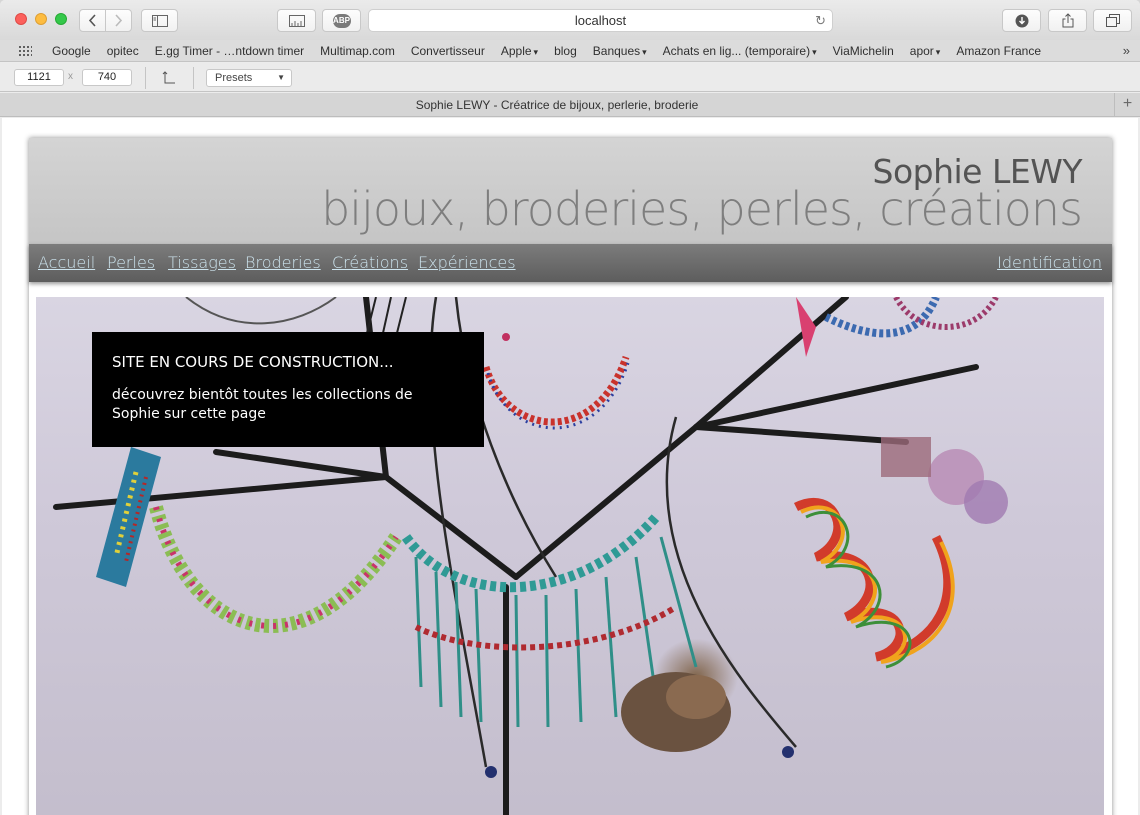 The image size is (1140, 815). What do you see at coordinates (21, 19) in the screenshot?
I see `close-window-button` at bounding box center [21, 19].